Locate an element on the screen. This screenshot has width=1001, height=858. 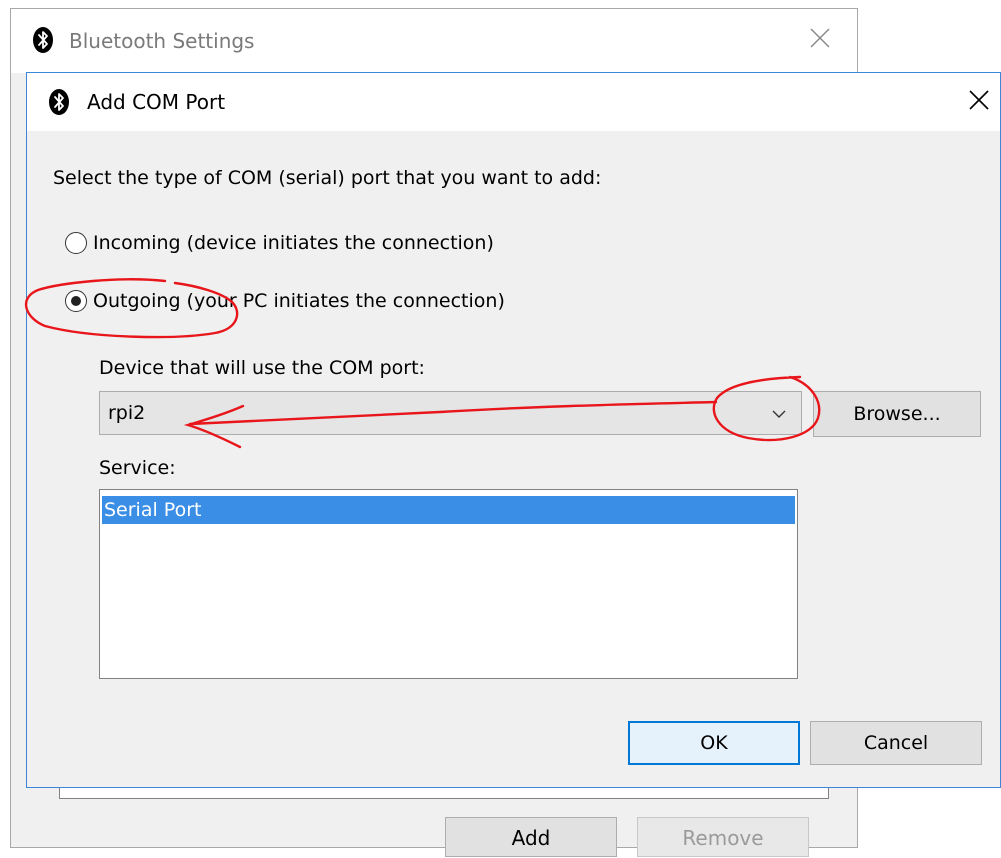
outgoing-radio-button is located at coordinates (76, 301).